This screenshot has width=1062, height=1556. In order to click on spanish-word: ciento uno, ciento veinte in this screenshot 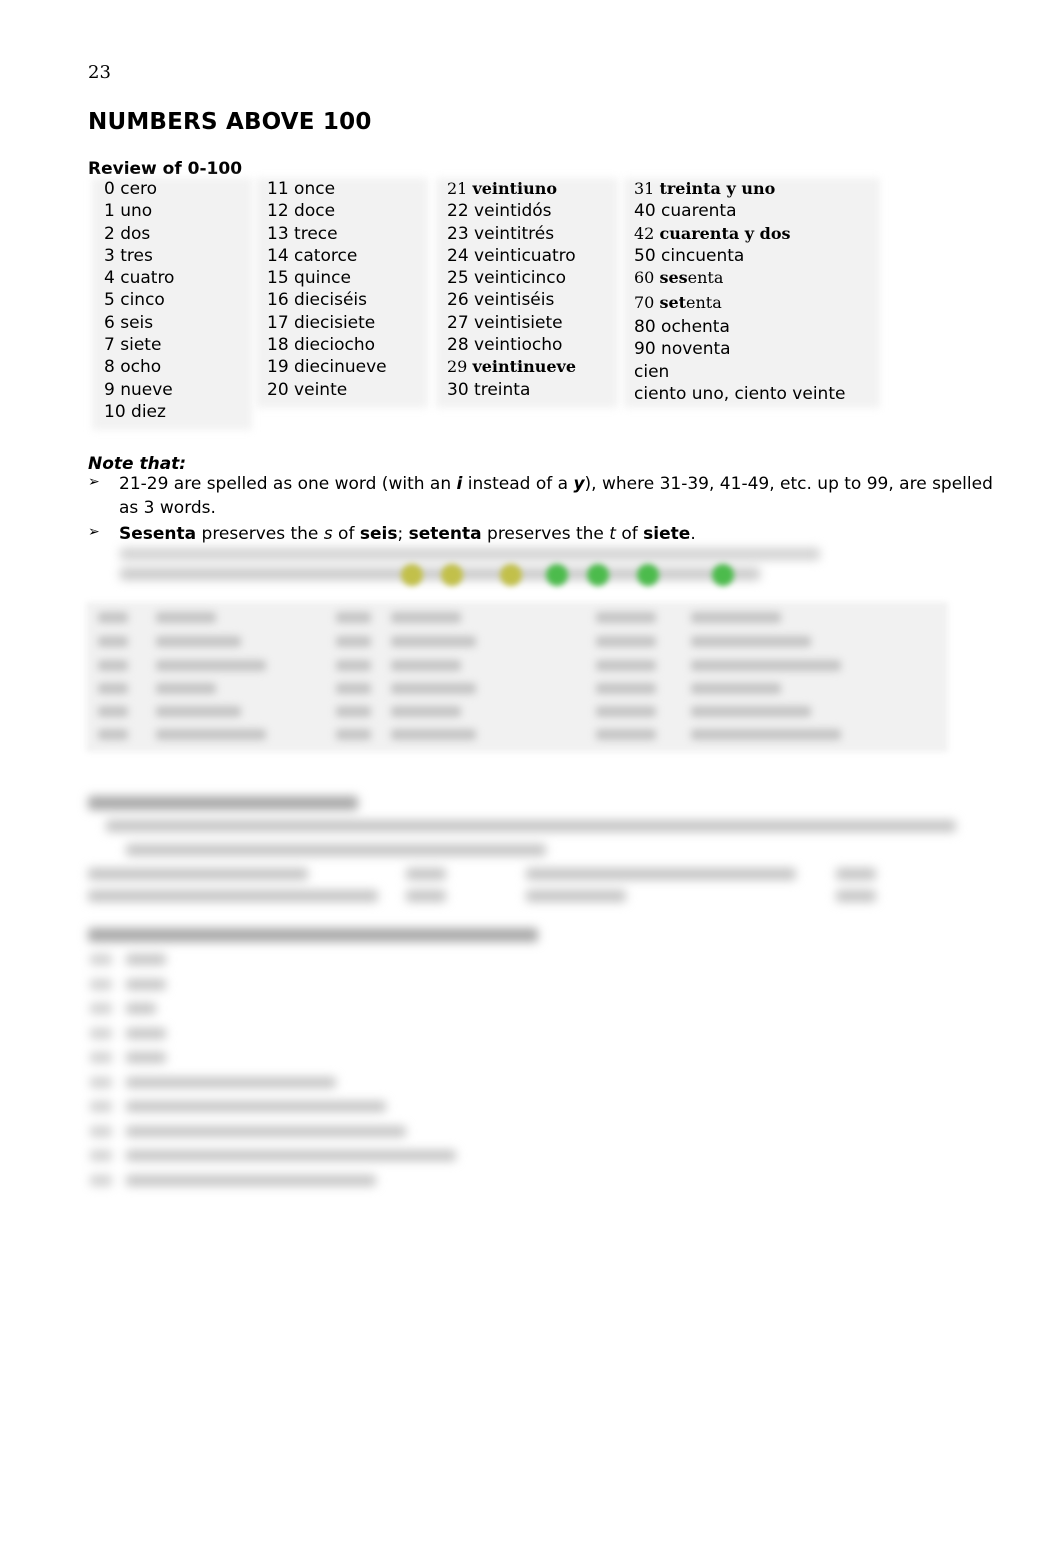, I will do `click(740, 394)`.